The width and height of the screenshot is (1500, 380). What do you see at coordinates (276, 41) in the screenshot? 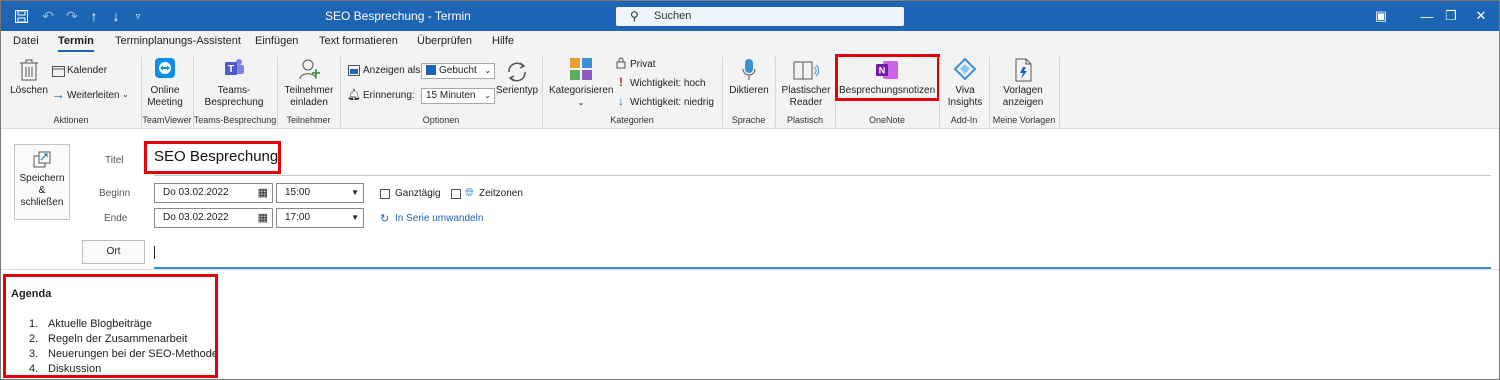
I see `tab-einfuegen: Einfügen` at bounding box center [276, 41].